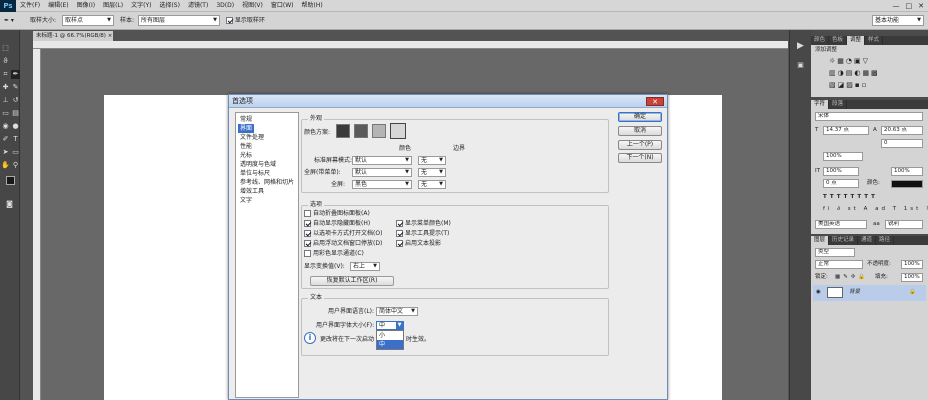 The image size is (928, 400). I want to click on dropdown-option-small: 小, so click(390, 335).